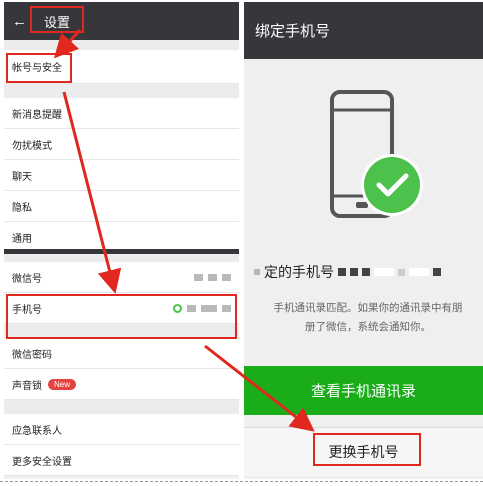  What do you see at coordinates (121, 144) in the screenshot?
I see `settings-item-dnd: 勿扰模式` at bounding box center [121, 144].